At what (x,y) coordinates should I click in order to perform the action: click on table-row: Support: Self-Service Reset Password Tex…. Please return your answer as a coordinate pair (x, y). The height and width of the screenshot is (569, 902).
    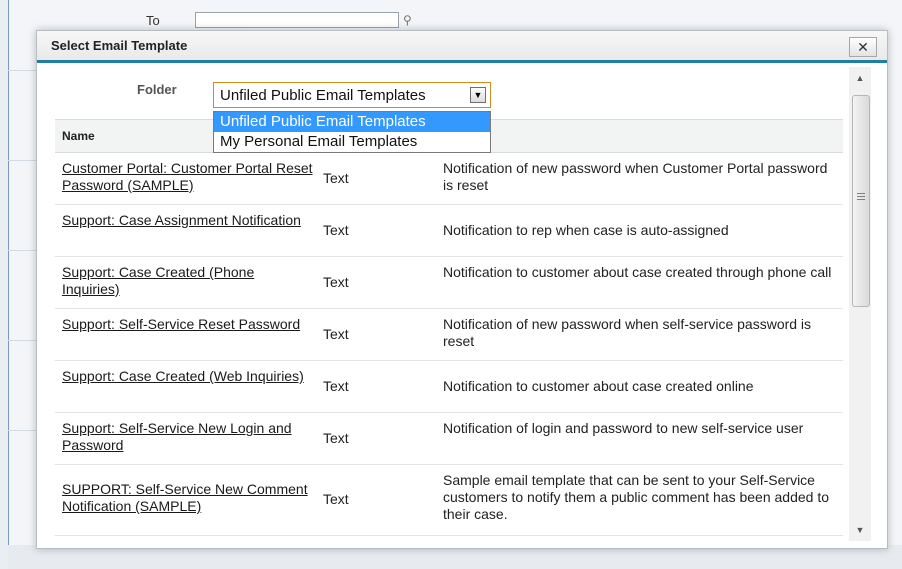
    Looking at the image, I should click on (449, 335).